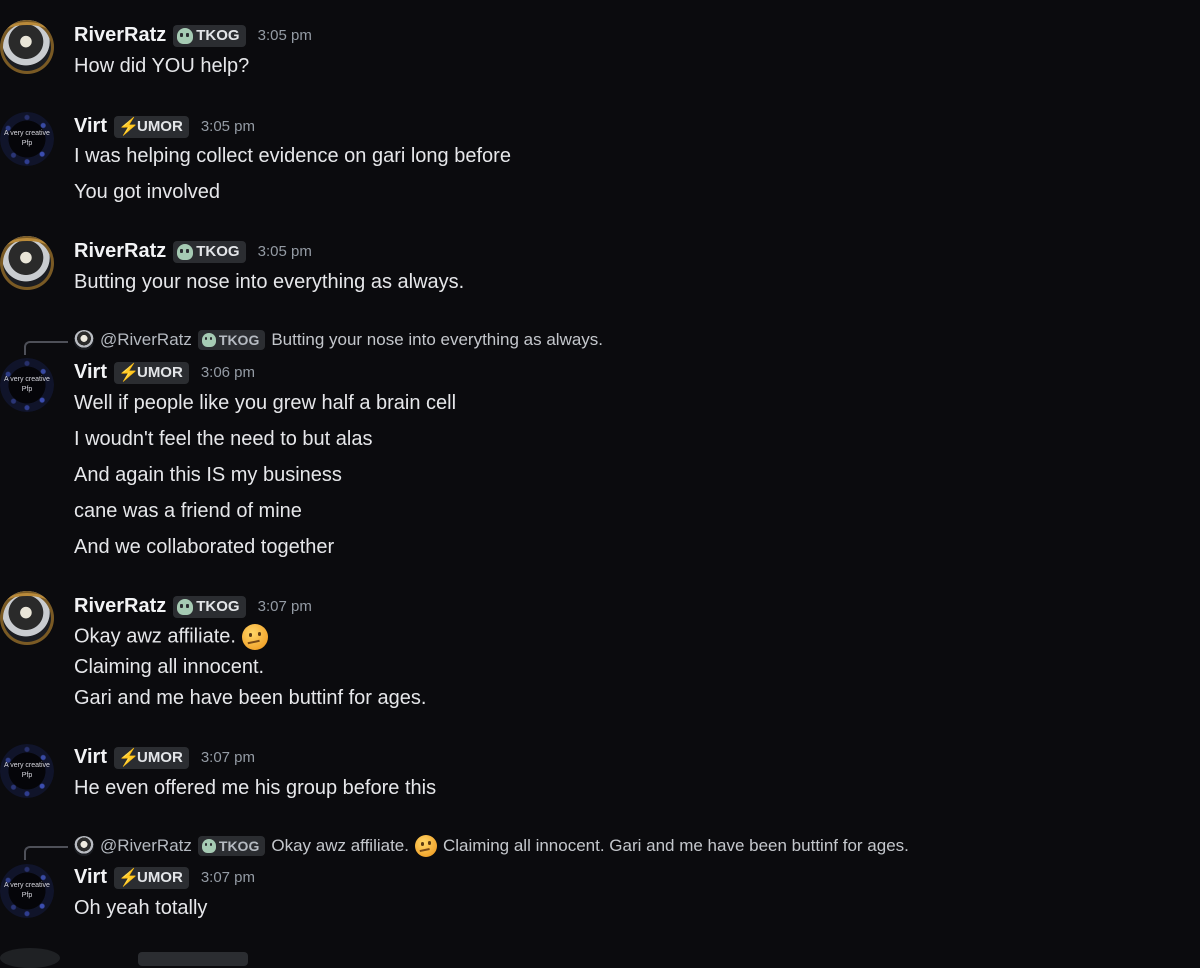 The width and height of the screenshot is (1200, 968). Describe the element at coordinates (30, 958) in the screenshot. I see `next-message-avatar-partial` at that location.